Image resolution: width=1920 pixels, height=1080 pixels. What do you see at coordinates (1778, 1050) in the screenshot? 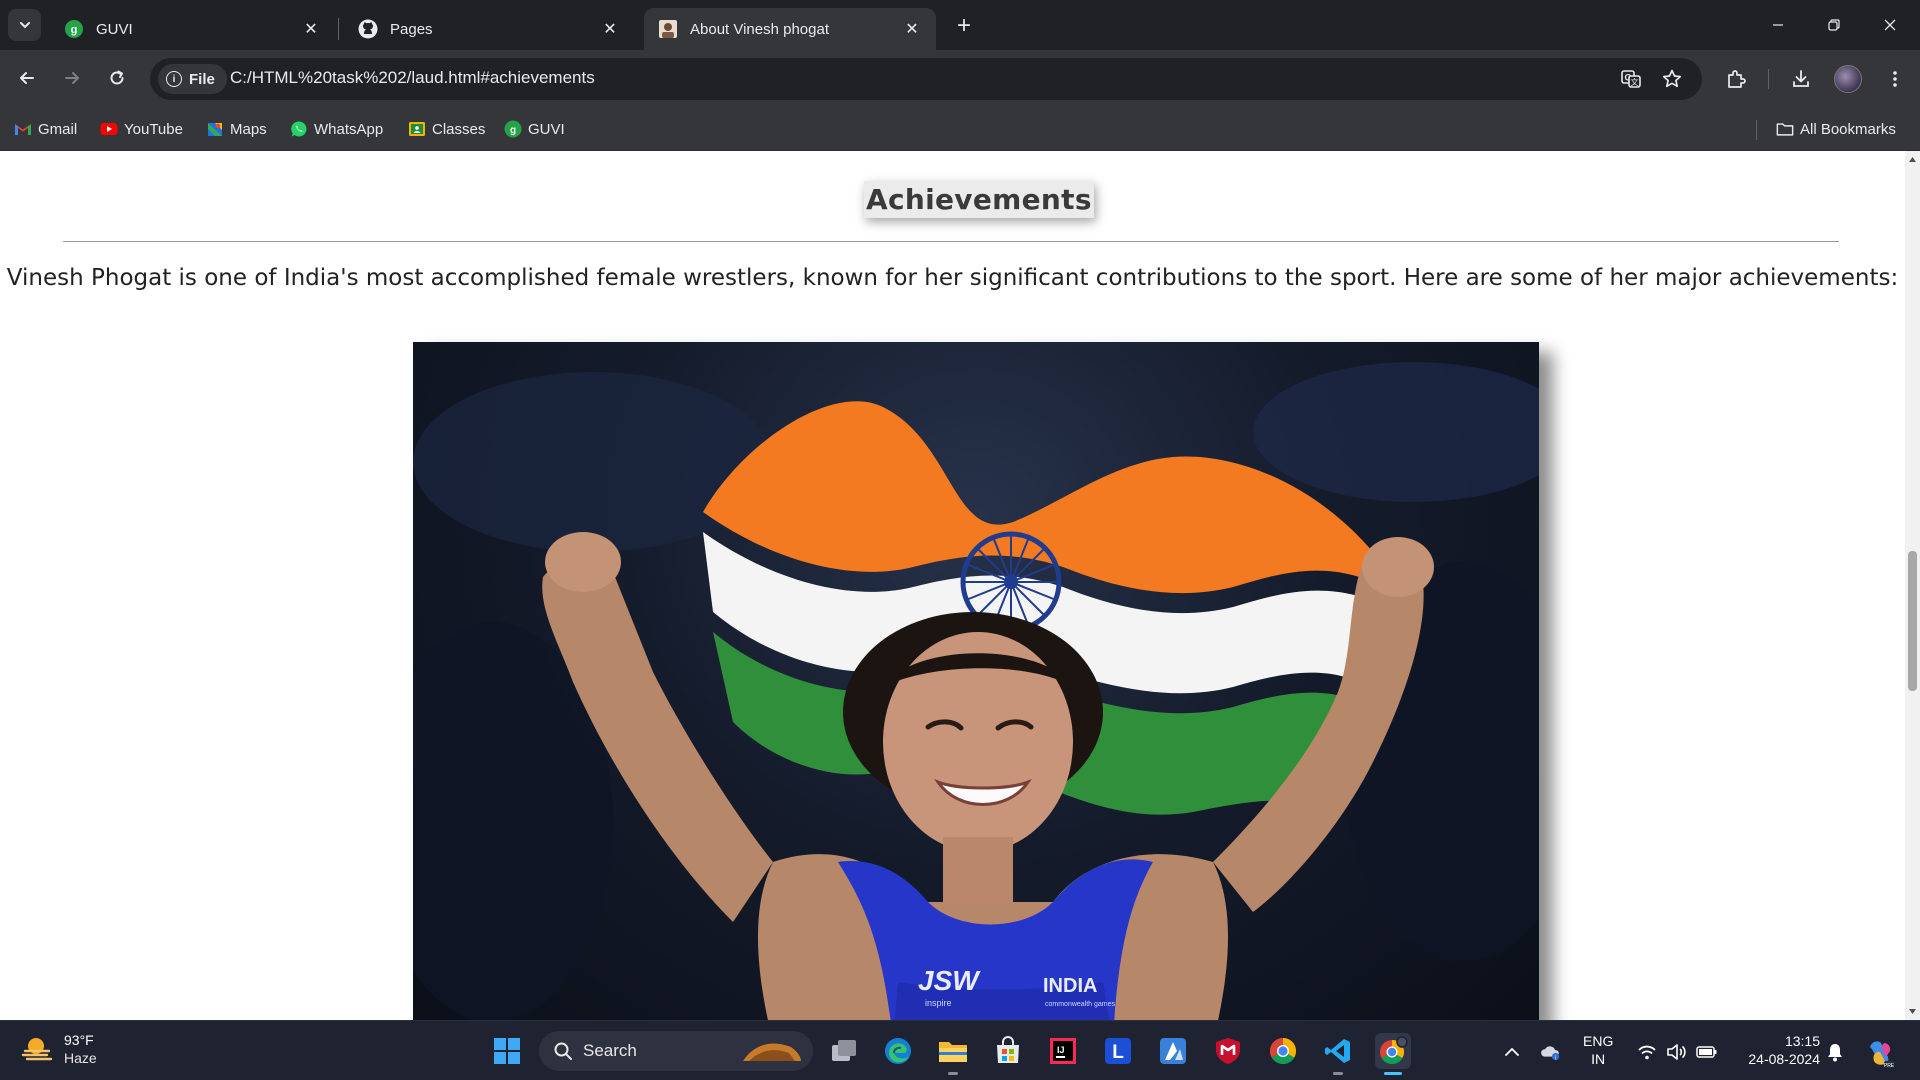
I see `clock: 13:15 24-08-2024` at bounding box center [1778, 1050].